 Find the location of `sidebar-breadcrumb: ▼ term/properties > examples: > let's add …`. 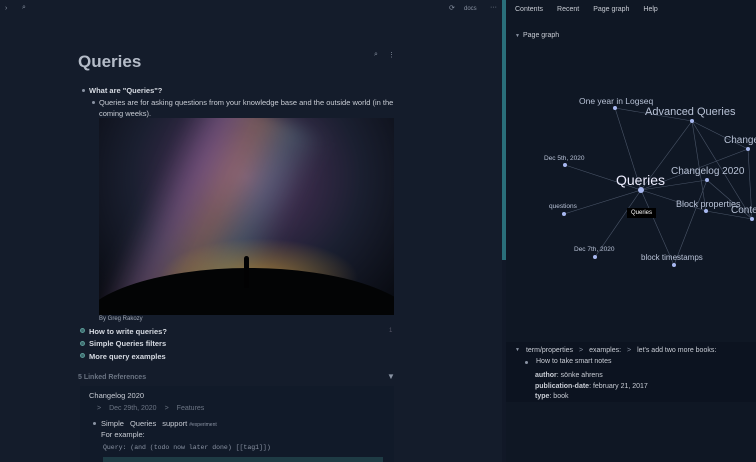

sidebar-breadcrumb: ▼ term/properties > examples: > let's add … is located at coordinates (616, 350).